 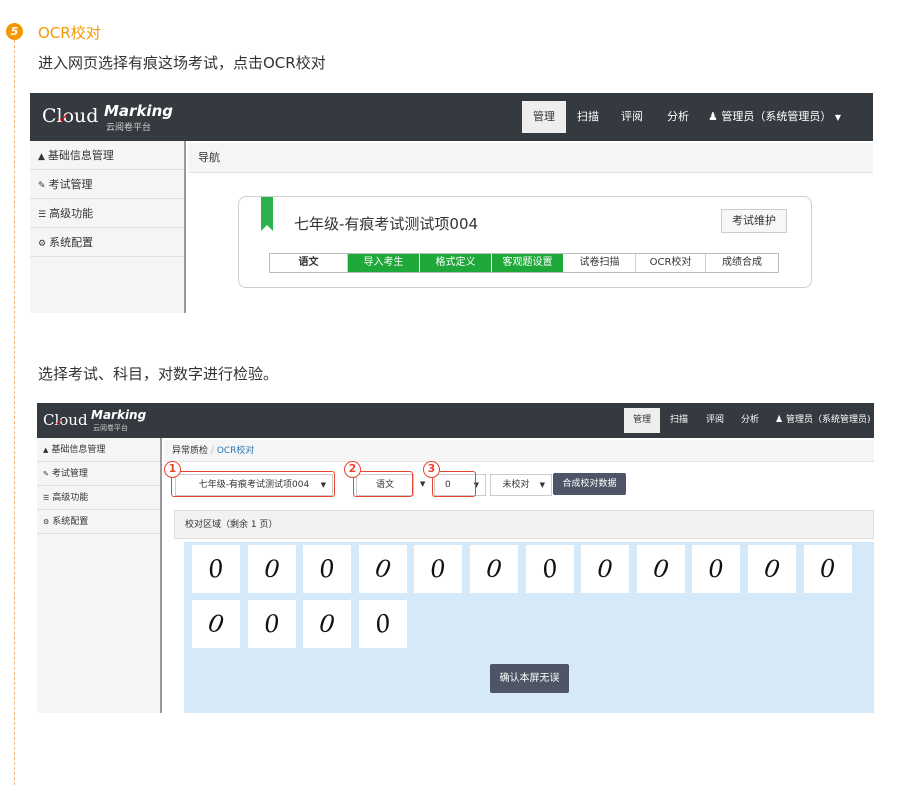 I want to click on user-name-2: 管理员（系统管理员), so click(x=828, y=420).